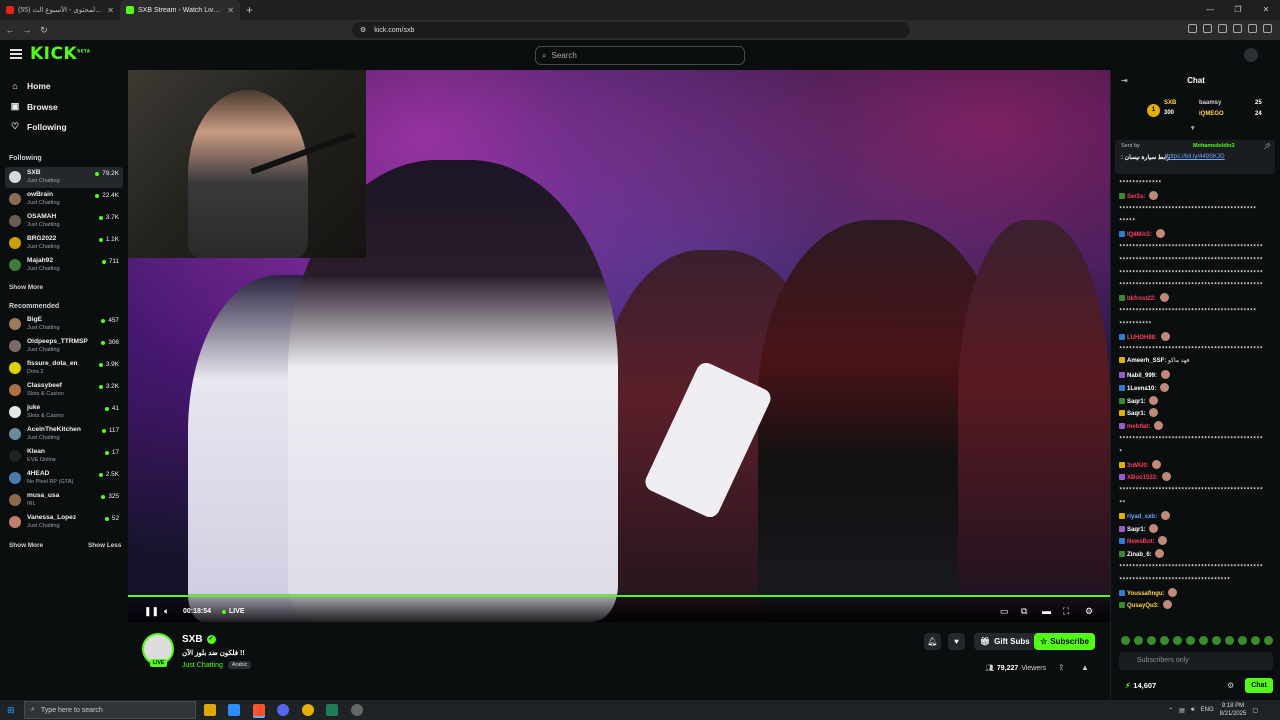 The image size is (1280, 720). I want to click on chat-username: Youssafingu:, so click(1146, 594).